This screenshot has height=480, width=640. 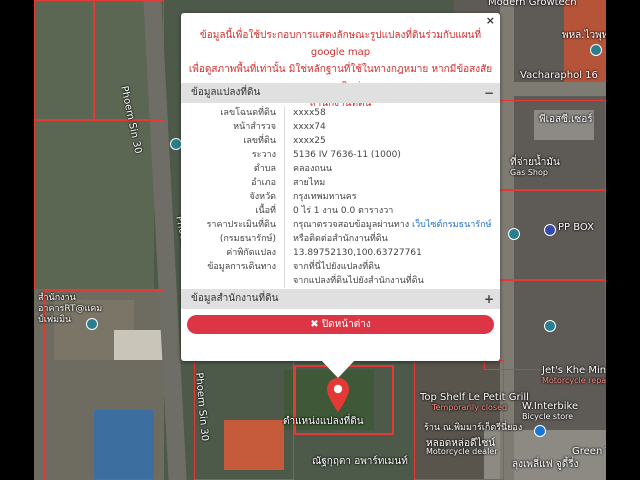 I want to click on marker-caption: ตำแหน่งแปลงที่ดิน, so click(x=323, y=421).